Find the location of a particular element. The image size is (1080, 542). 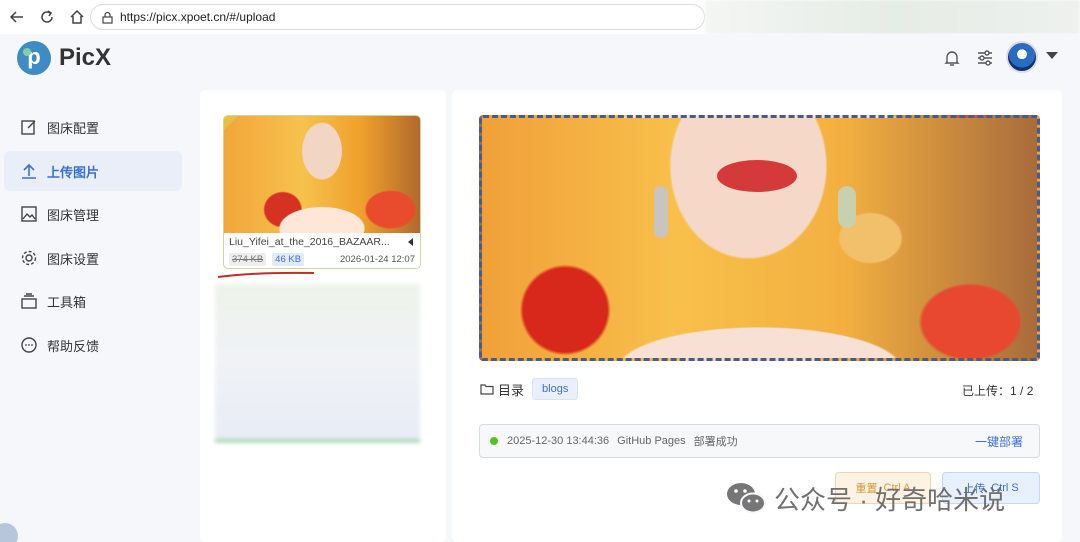

one-click-deploy-button: 一键部署 is located at coordinates (999, 441).